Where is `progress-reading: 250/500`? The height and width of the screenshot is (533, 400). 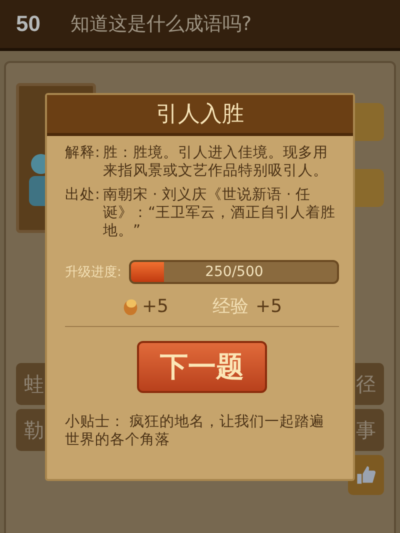
progress-reading: 250/500 is located at coordinates (234, 272).